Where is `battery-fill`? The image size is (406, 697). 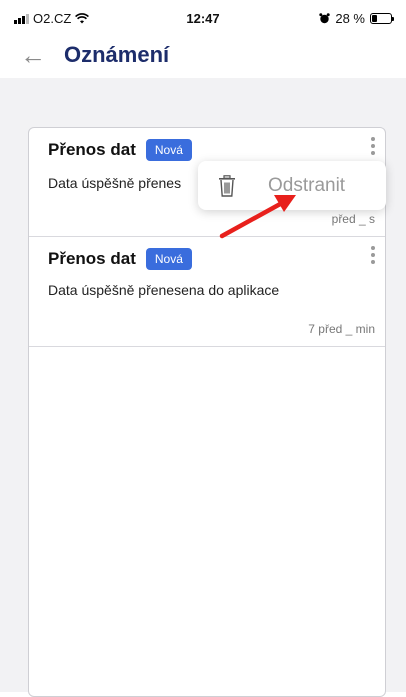 battery-fill is located at coordinates (375, 18).